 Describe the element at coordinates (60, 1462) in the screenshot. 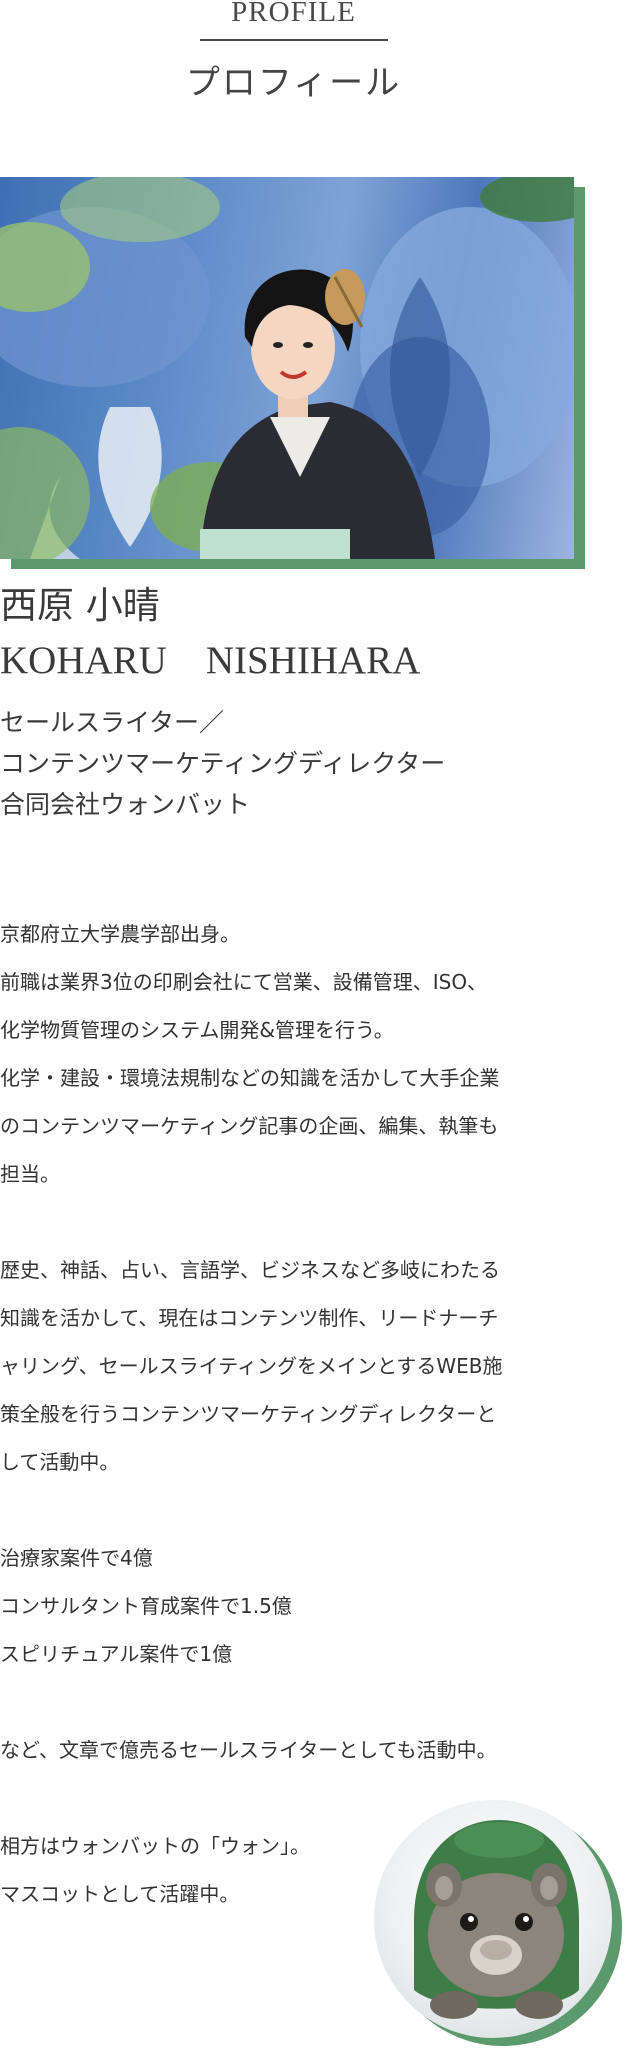

I see `bio-line: して活動中。` at that location.